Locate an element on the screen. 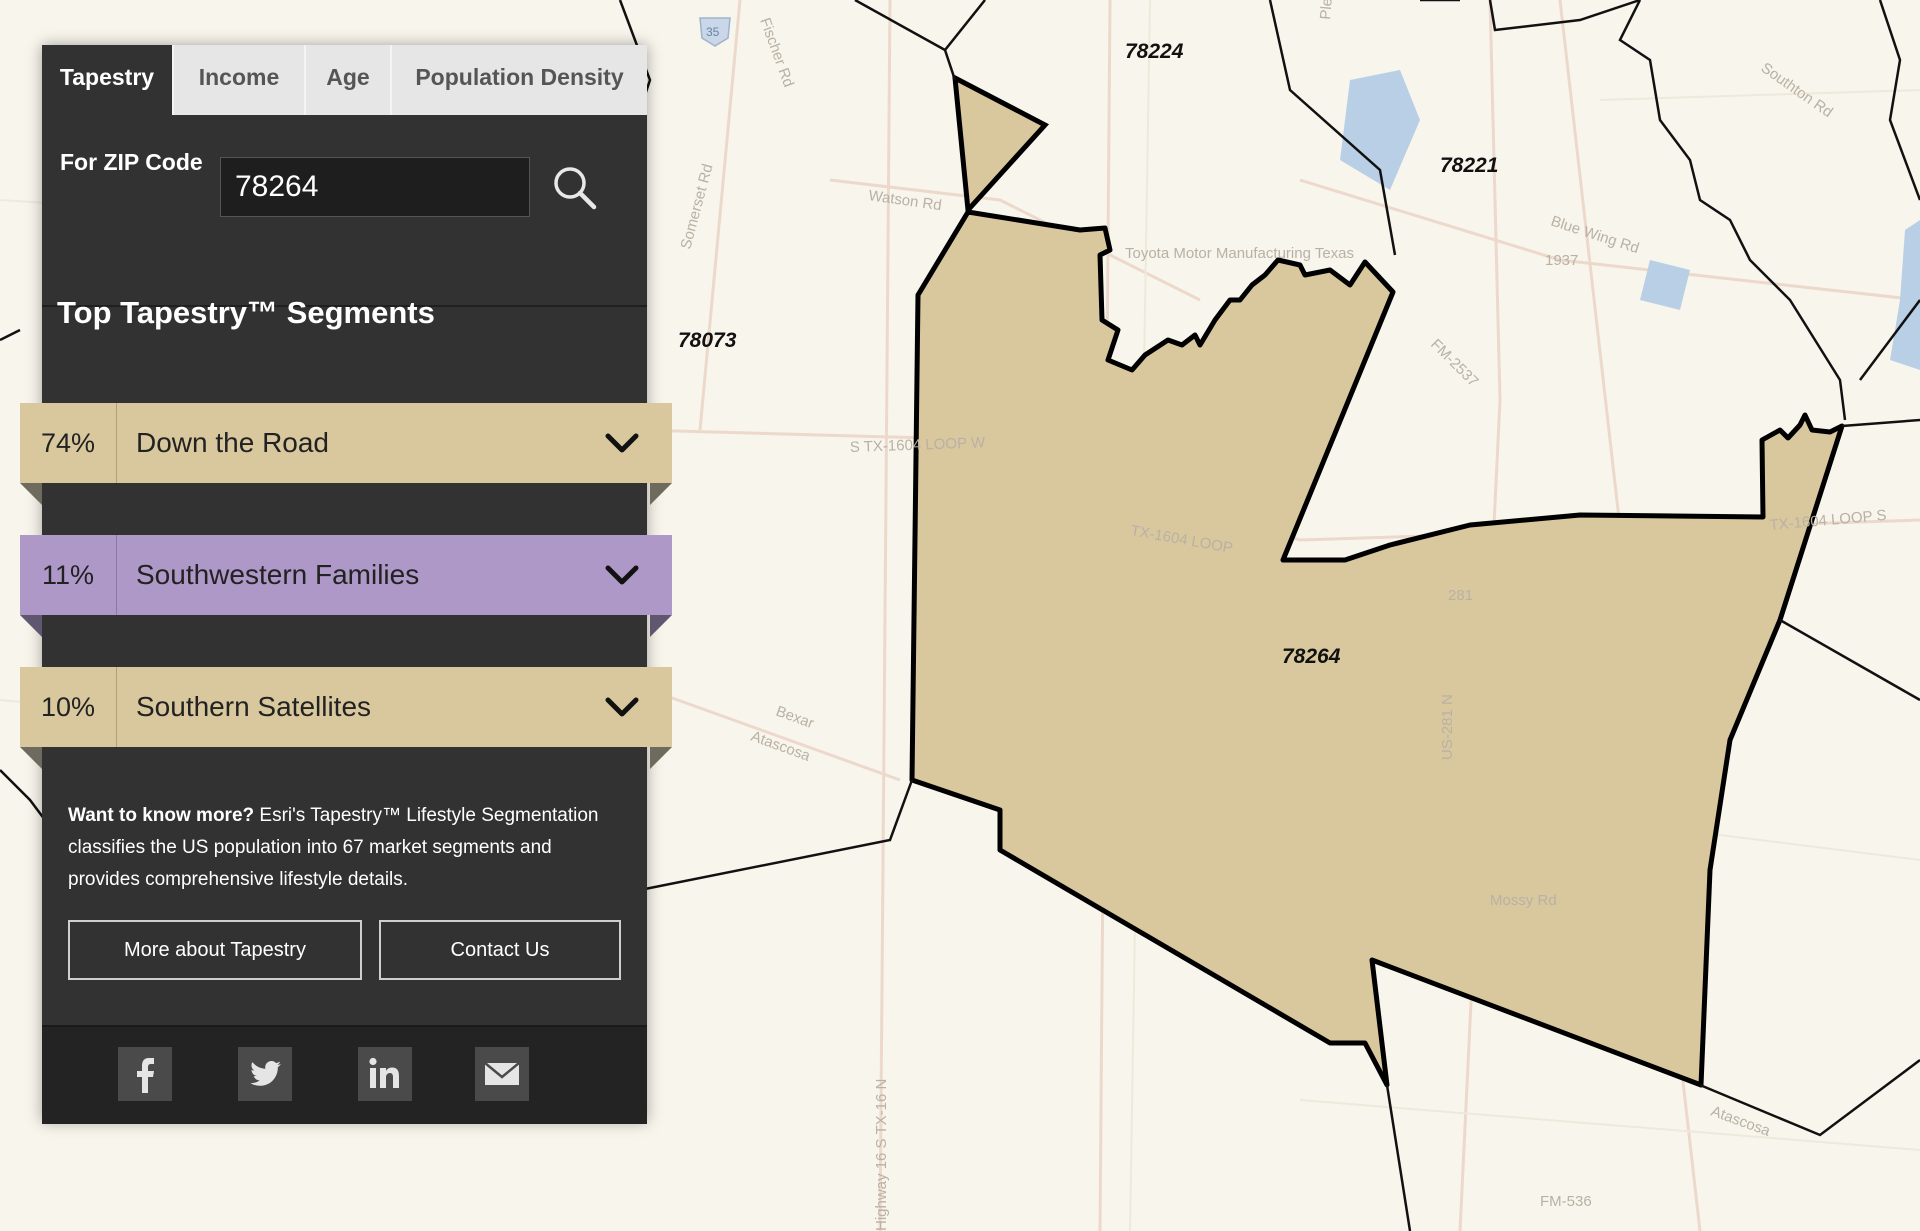  segment-percent: 74% is located at coordinates (68, 443).